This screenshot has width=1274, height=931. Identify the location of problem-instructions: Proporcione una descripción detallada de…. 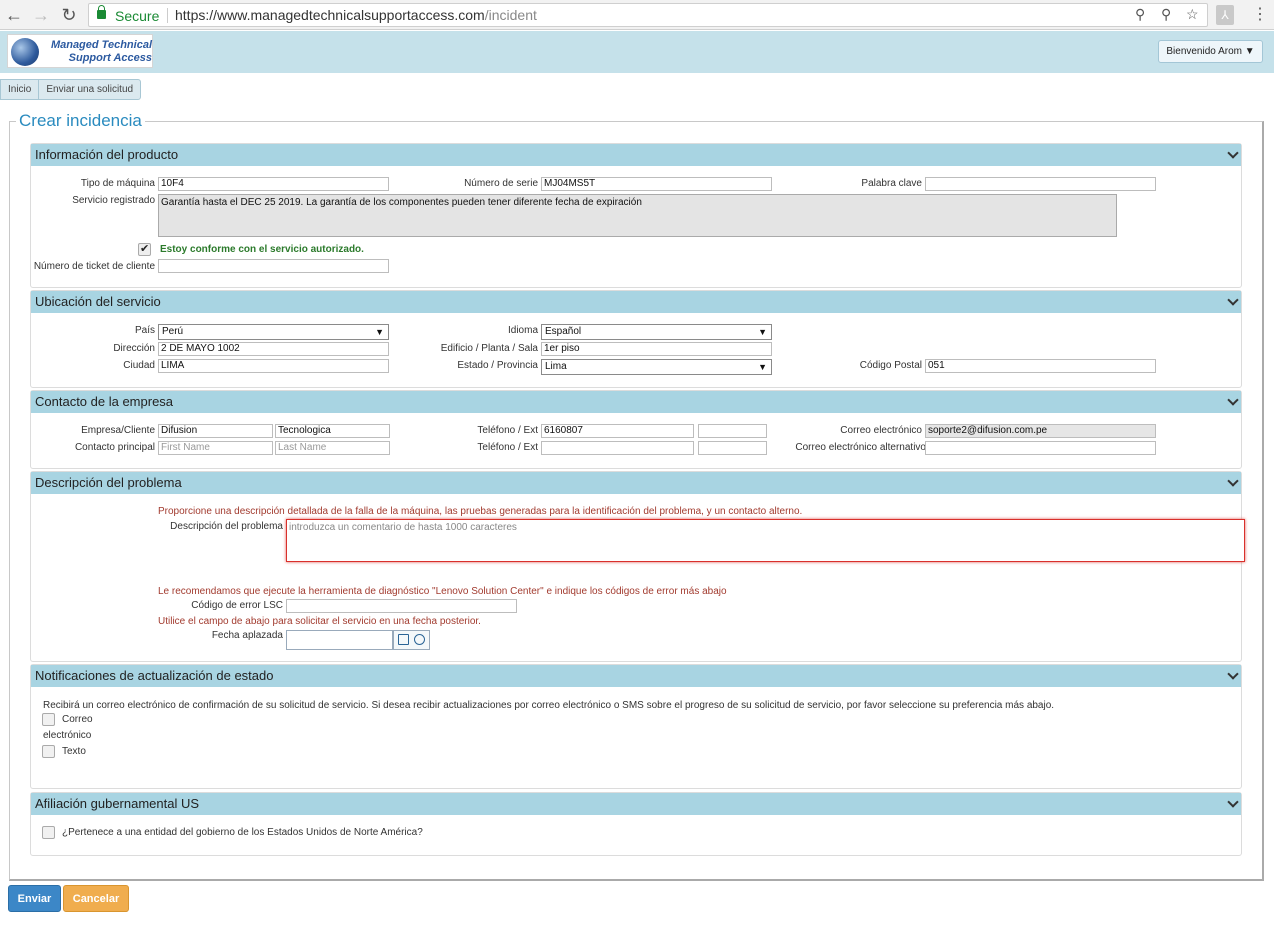
(480, 511).